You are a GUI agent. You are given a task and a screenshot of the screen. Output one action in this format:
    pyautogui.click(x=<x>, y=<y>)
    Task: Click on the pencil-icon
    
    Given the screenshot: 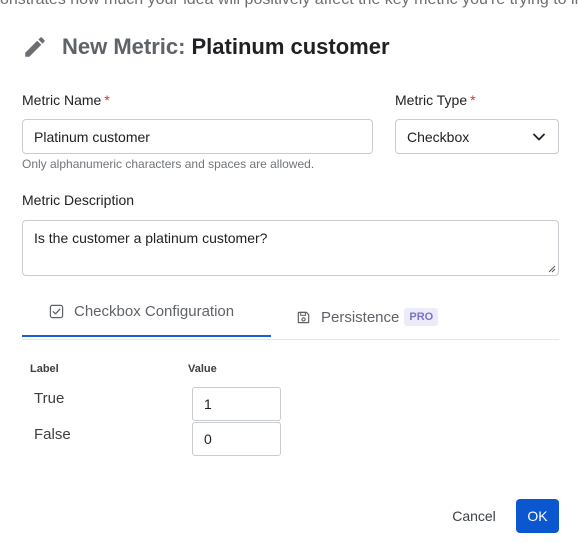 What is the action you would take?
    pyautogui.click(x=35, y=47)
    